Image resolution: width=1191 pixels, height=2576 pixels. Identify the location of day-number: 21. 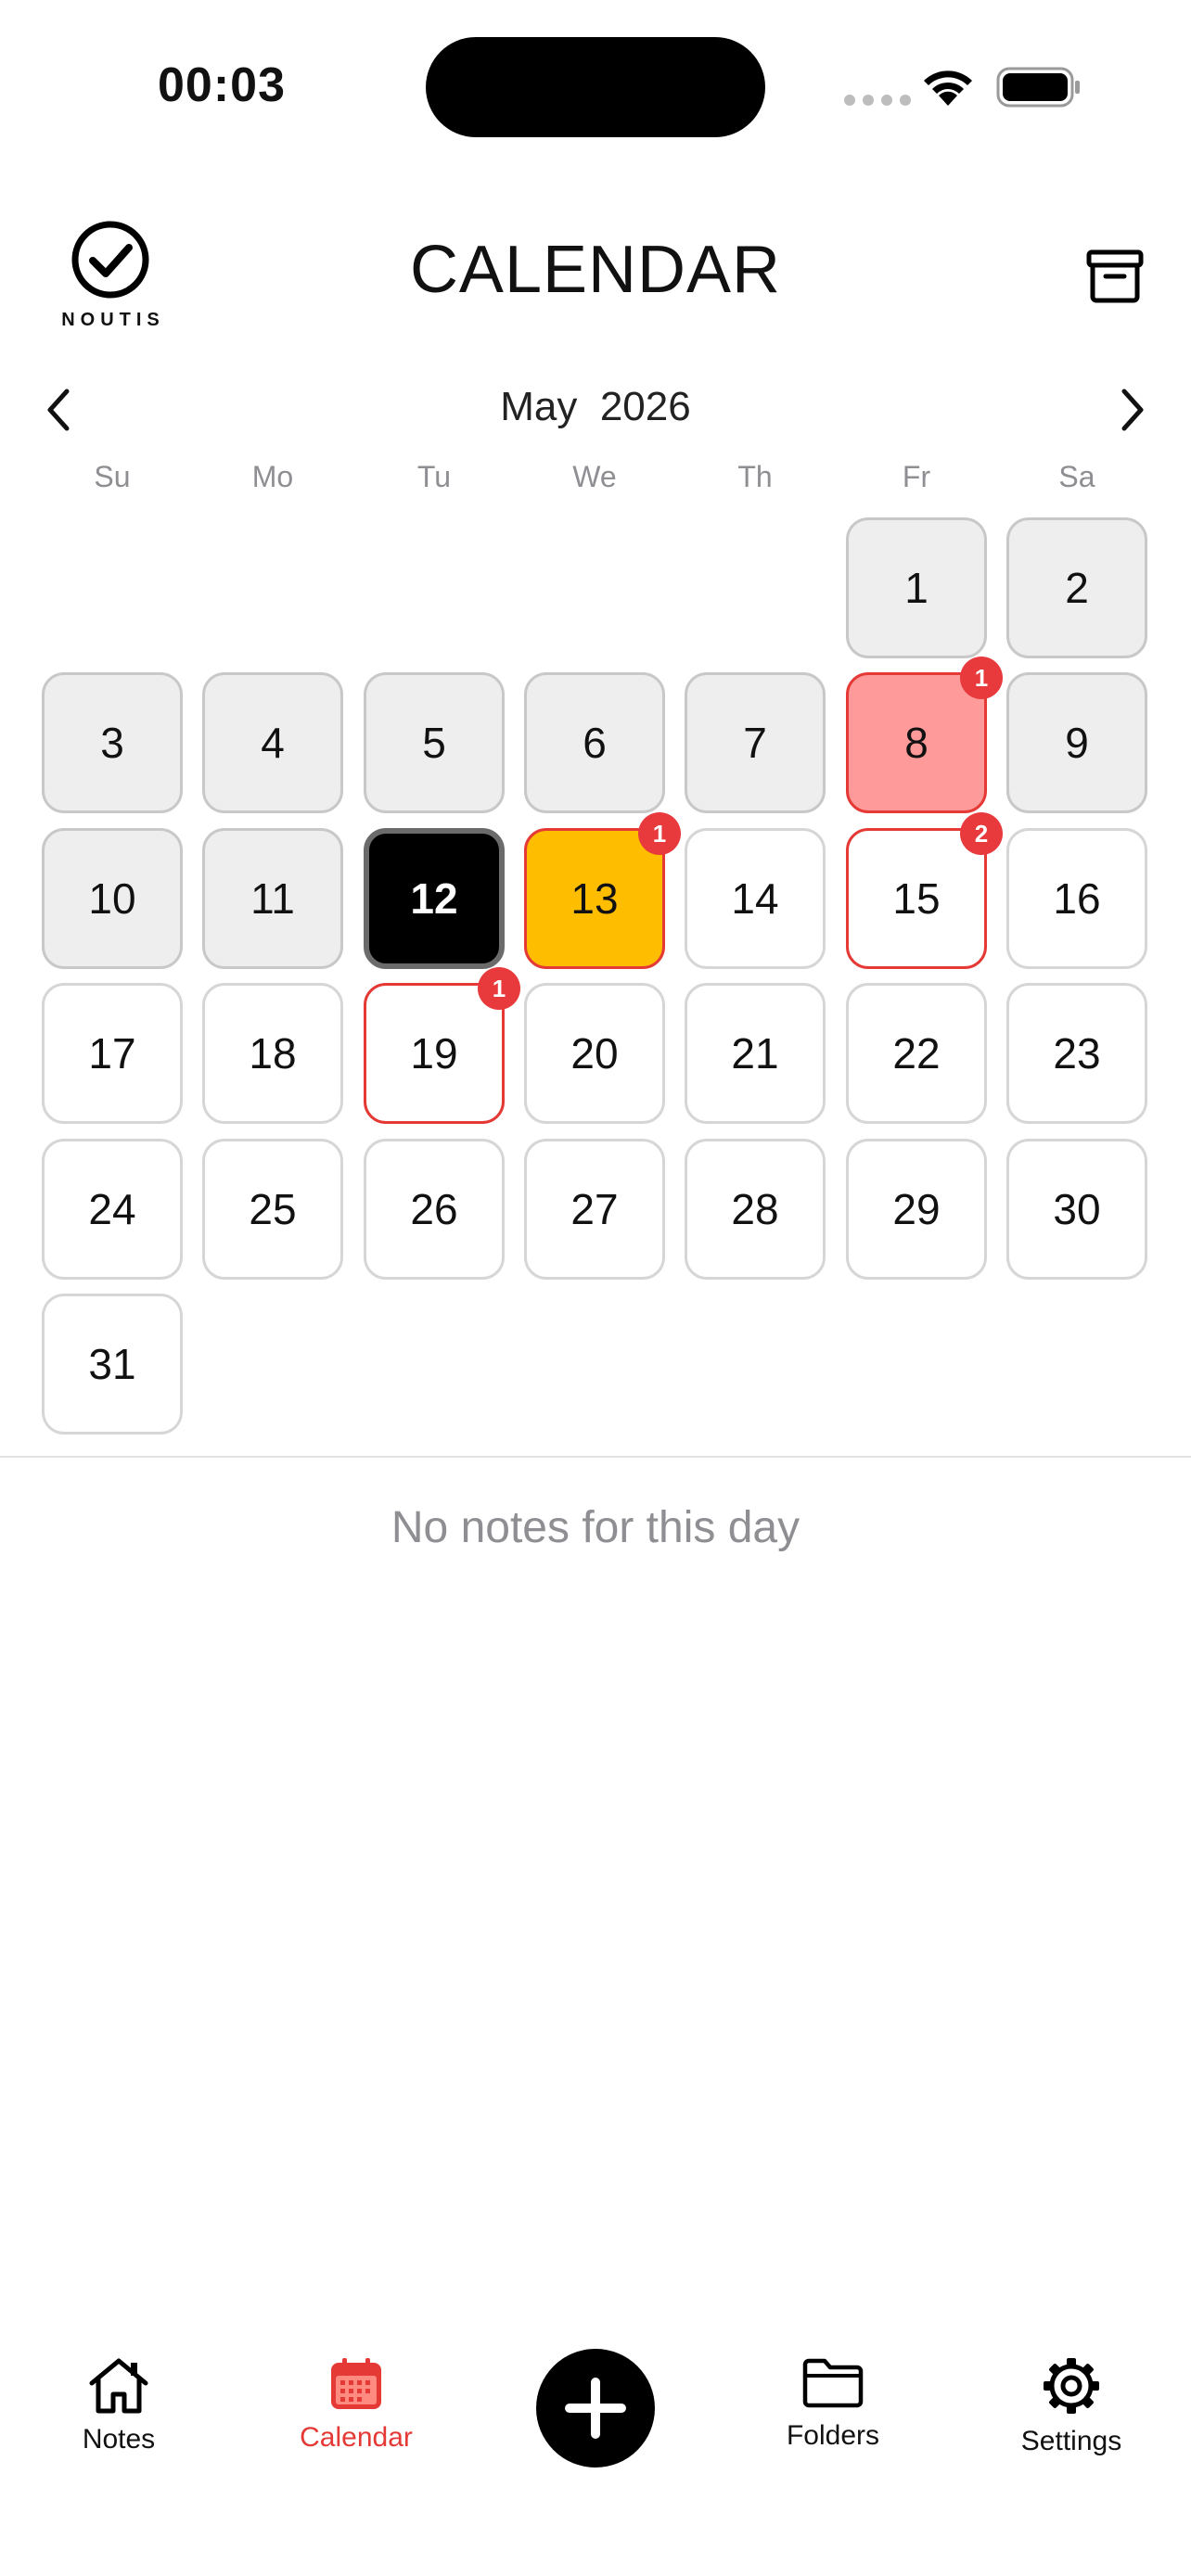
(755, 1053).